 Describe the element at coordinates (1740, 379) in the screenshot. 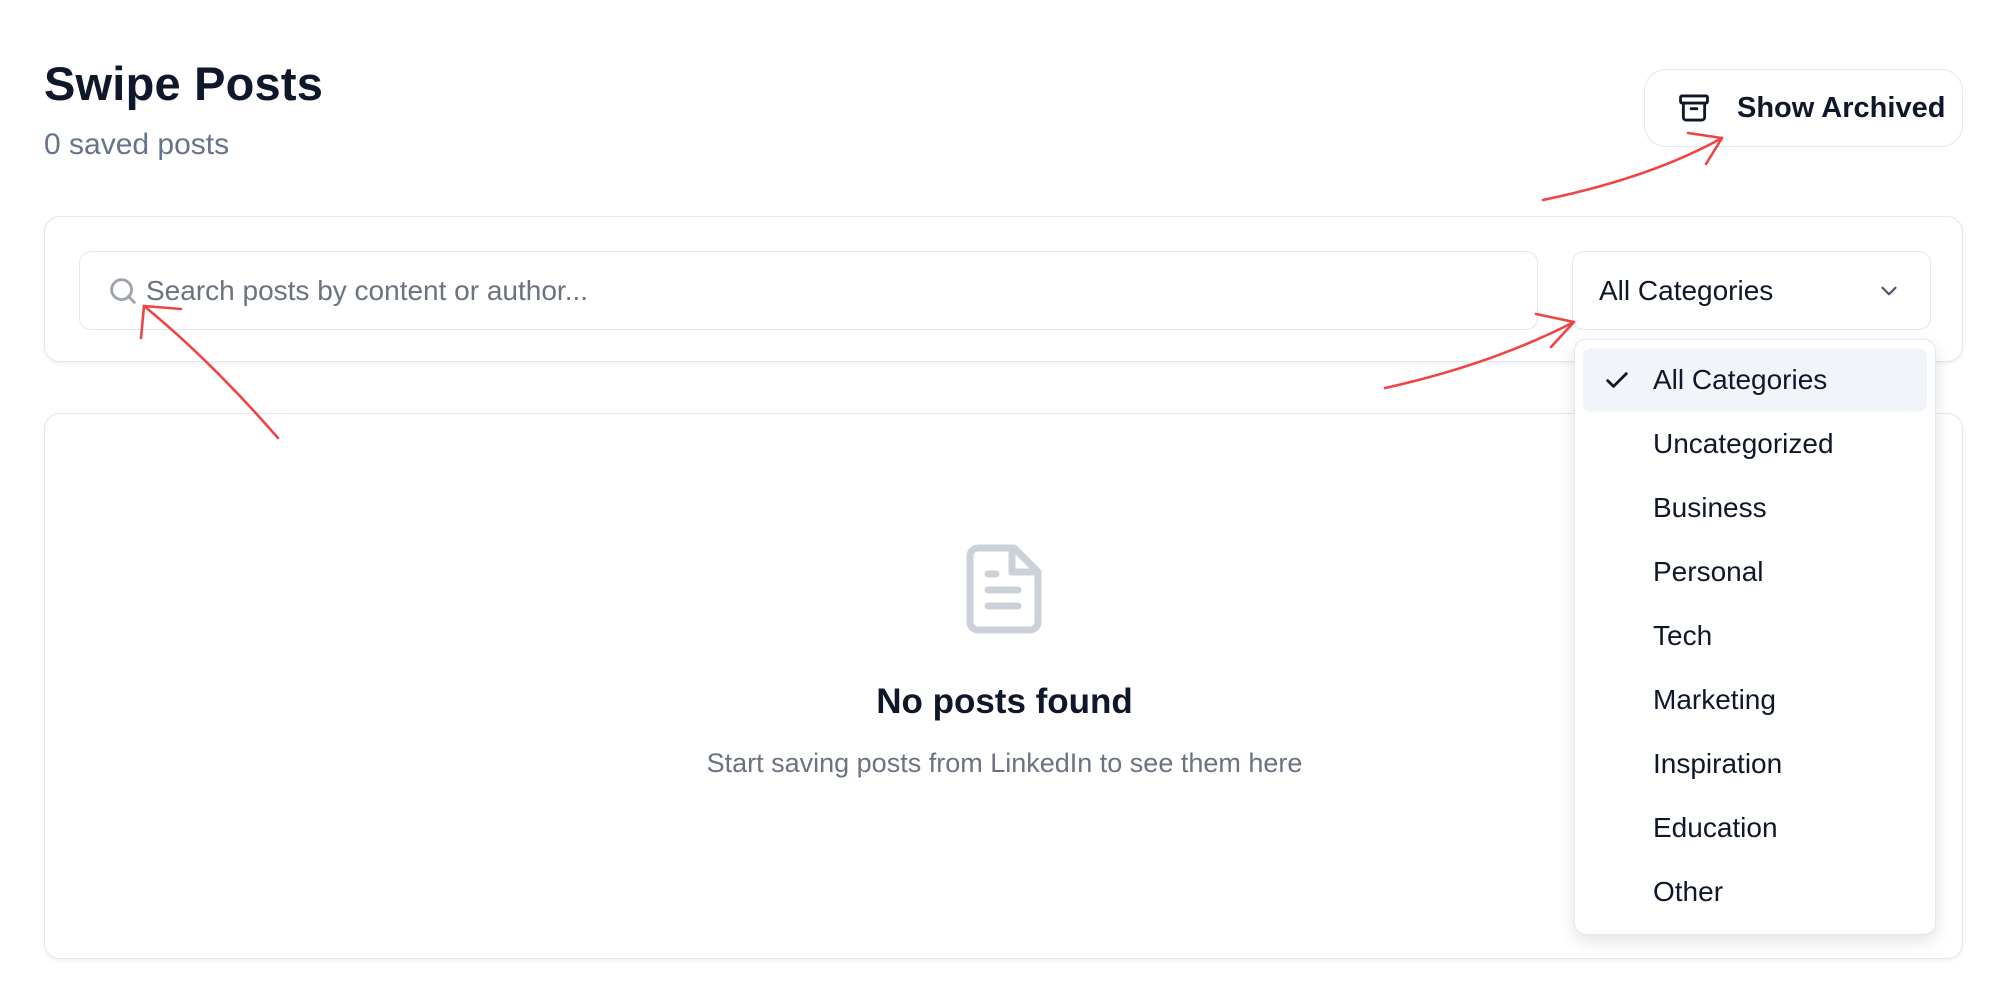

I see `category-option-label: All Categories` at that location.